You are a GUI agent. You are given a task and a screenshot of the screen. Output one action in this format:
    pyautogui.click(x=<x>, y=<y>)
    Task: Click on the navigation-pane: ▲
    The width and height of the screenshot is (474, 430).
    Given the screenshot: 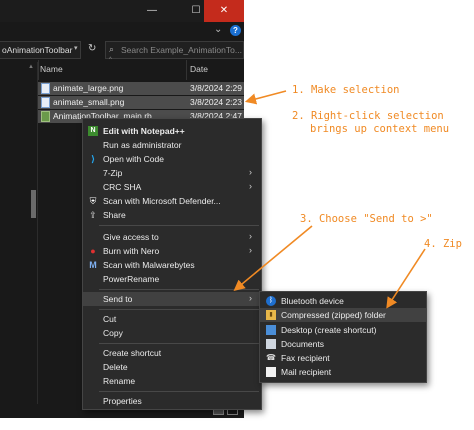 What is the action you would take?
    pyautogui.click(x=19, y=240)
    